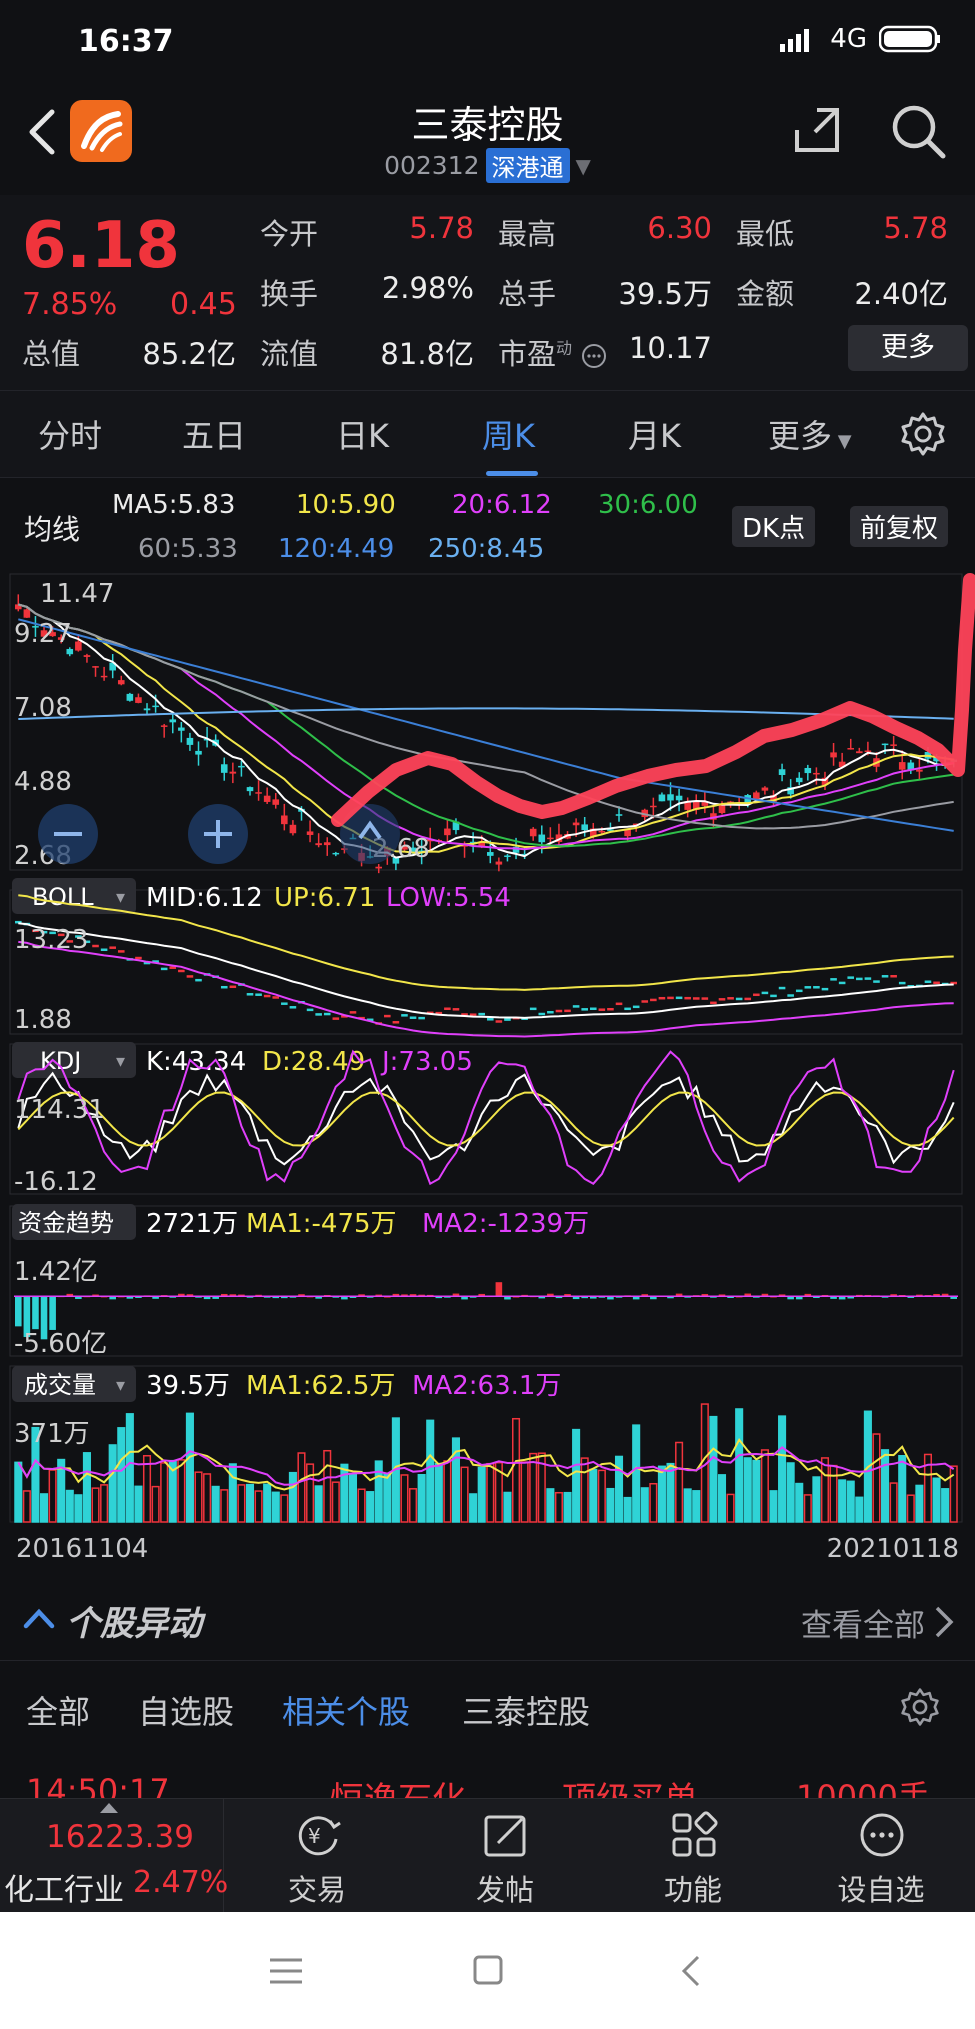  I want to click on alerts-header: 个股异动 查看全部, so click(487, 1620).